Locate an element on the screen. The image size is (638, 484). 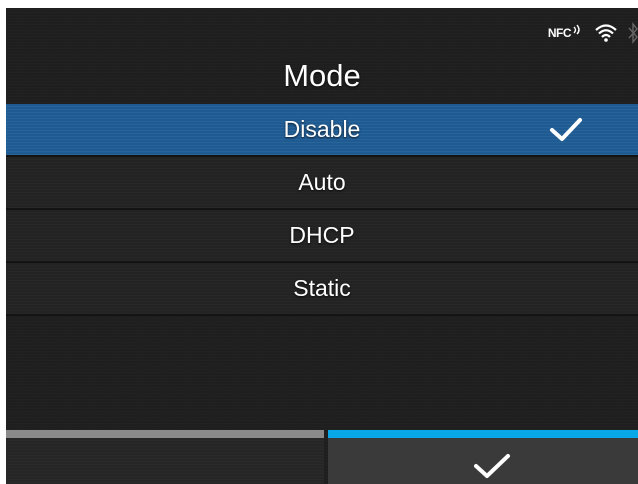
option-dhcp: DHCP is located at coordinates (322, 236).